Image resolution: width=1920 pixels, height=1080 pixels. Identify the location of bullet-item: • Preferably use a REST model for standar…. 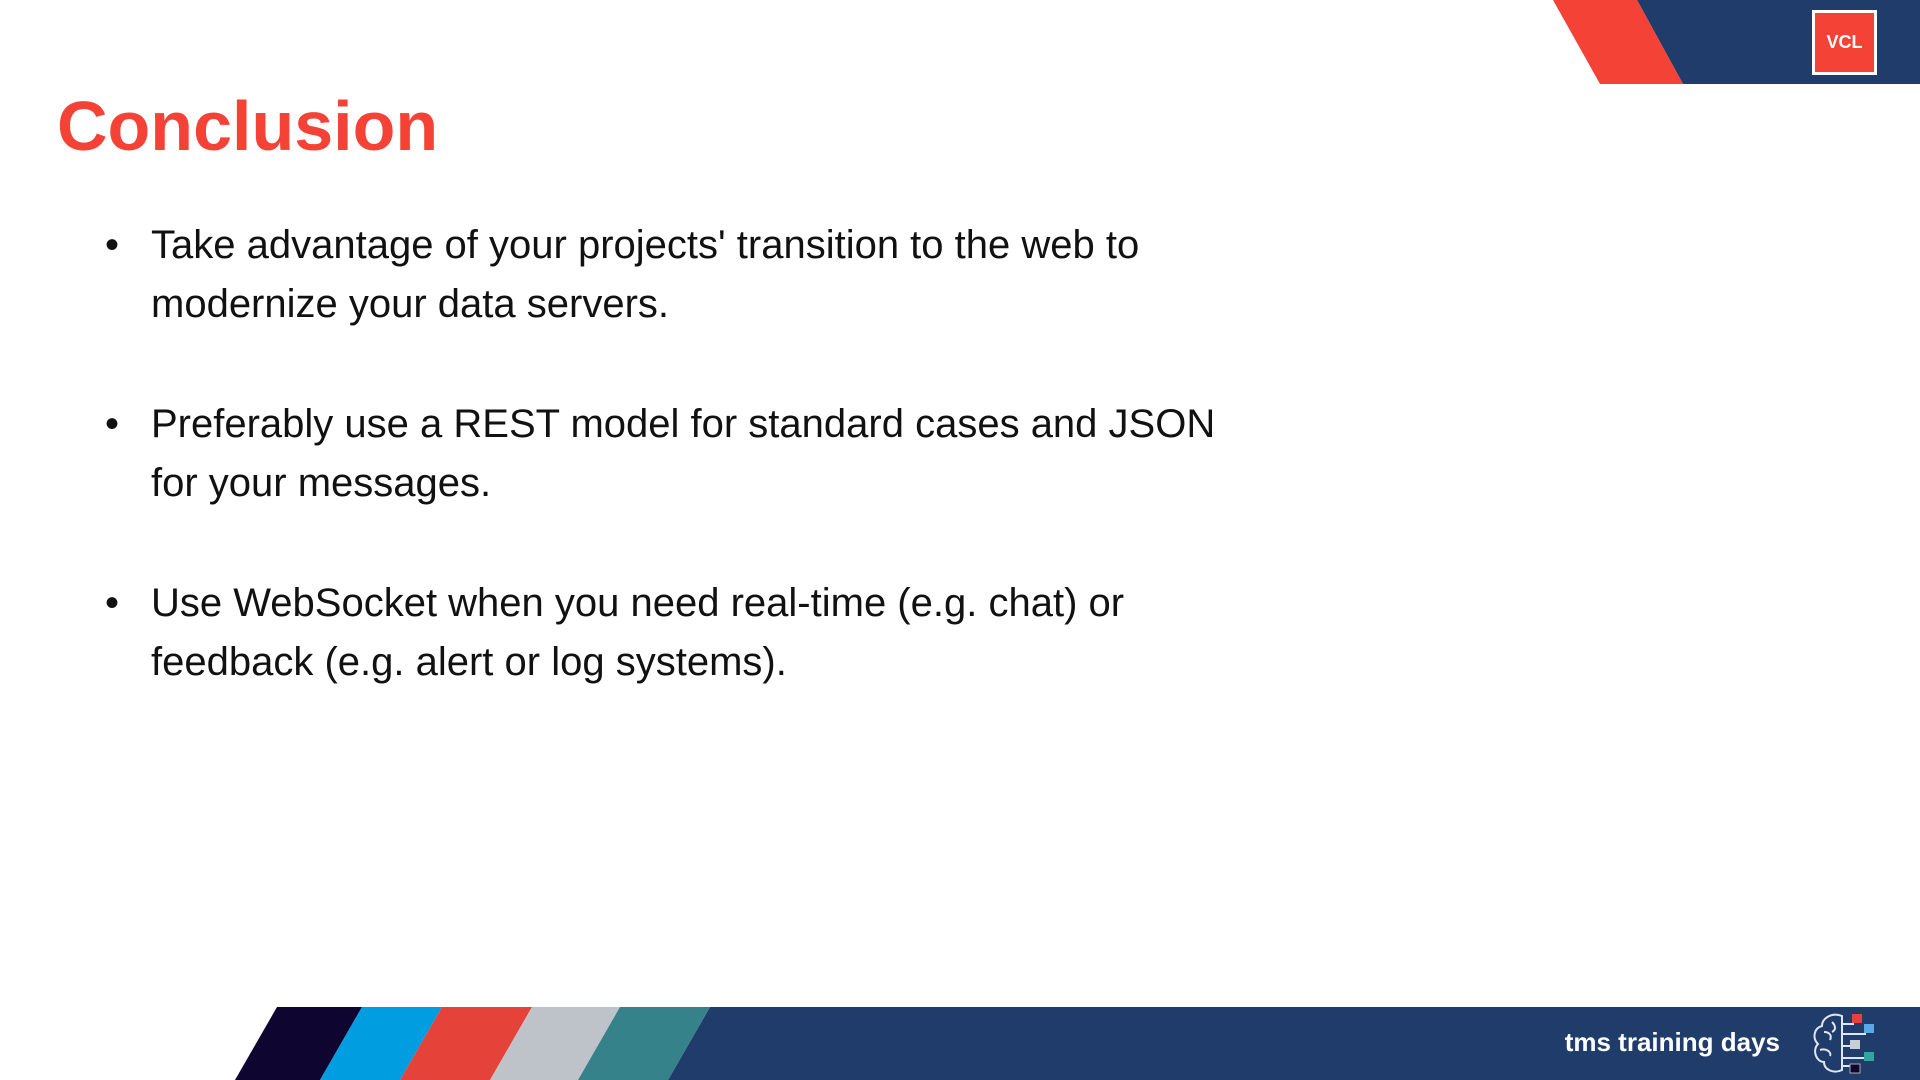
(665, 454).